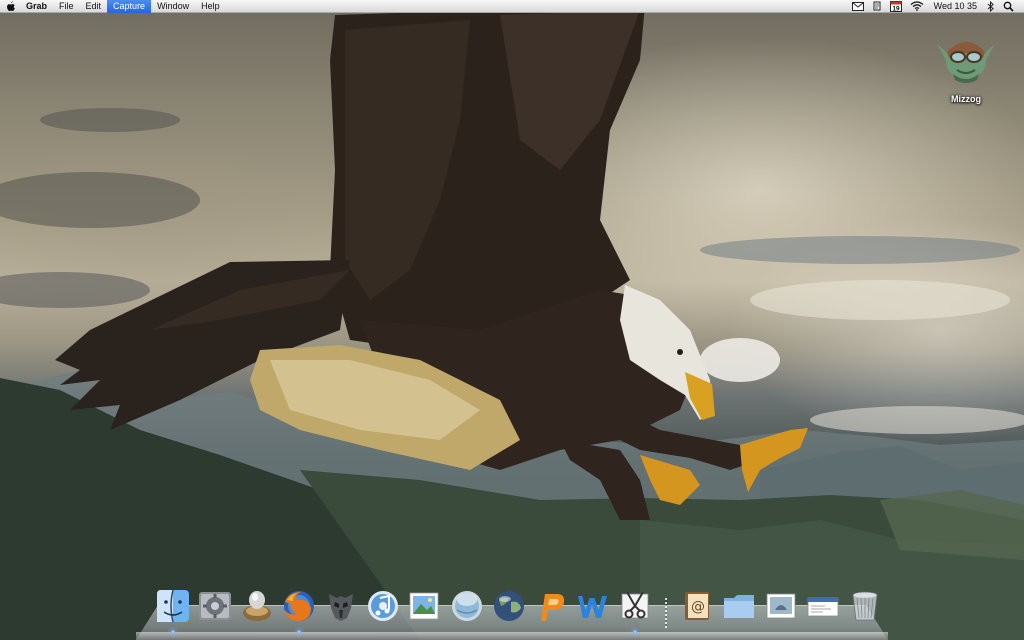 This screenshot has width=1024, height=640. Describe the element at coordinates (94, 6) in the screenshot. I see `menu-edit: Edit` at that location.